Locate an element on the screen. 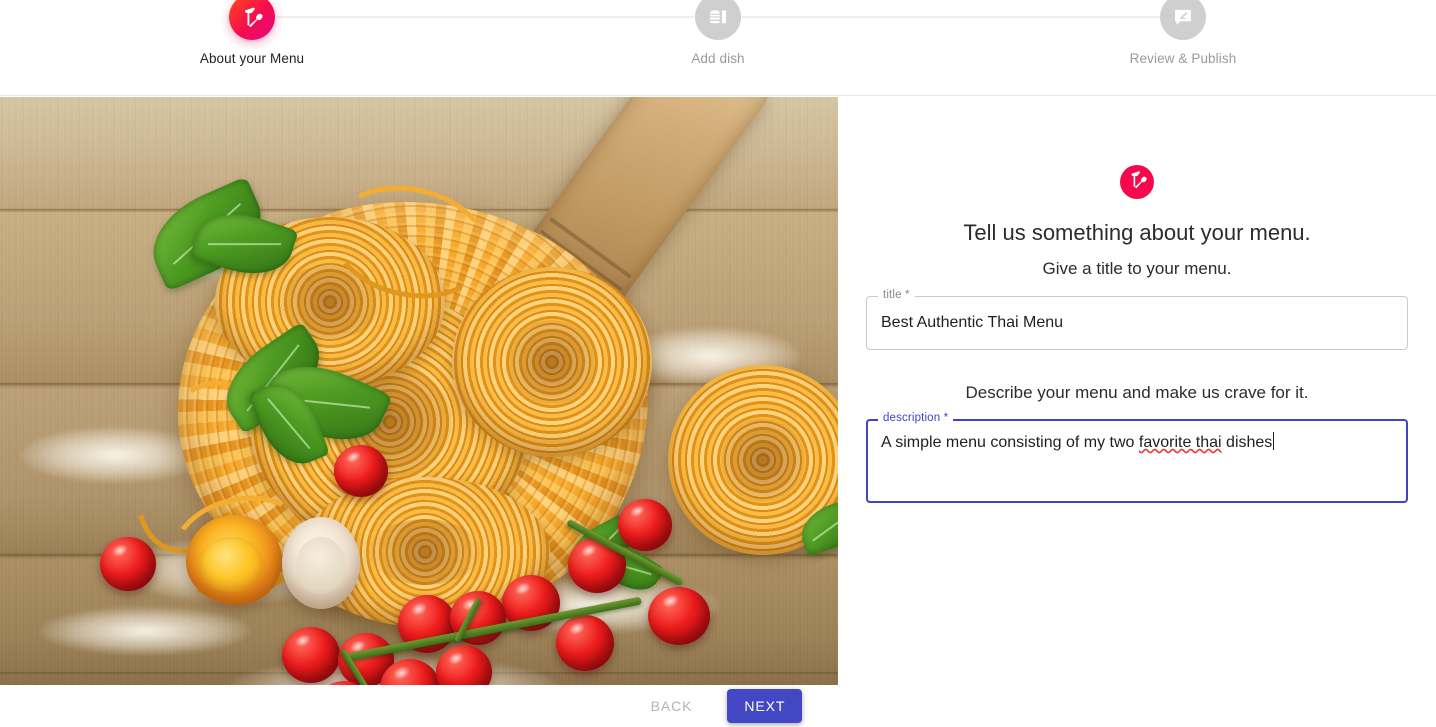  description-text-suffix: dishes is located at coordinates (1247, 442).